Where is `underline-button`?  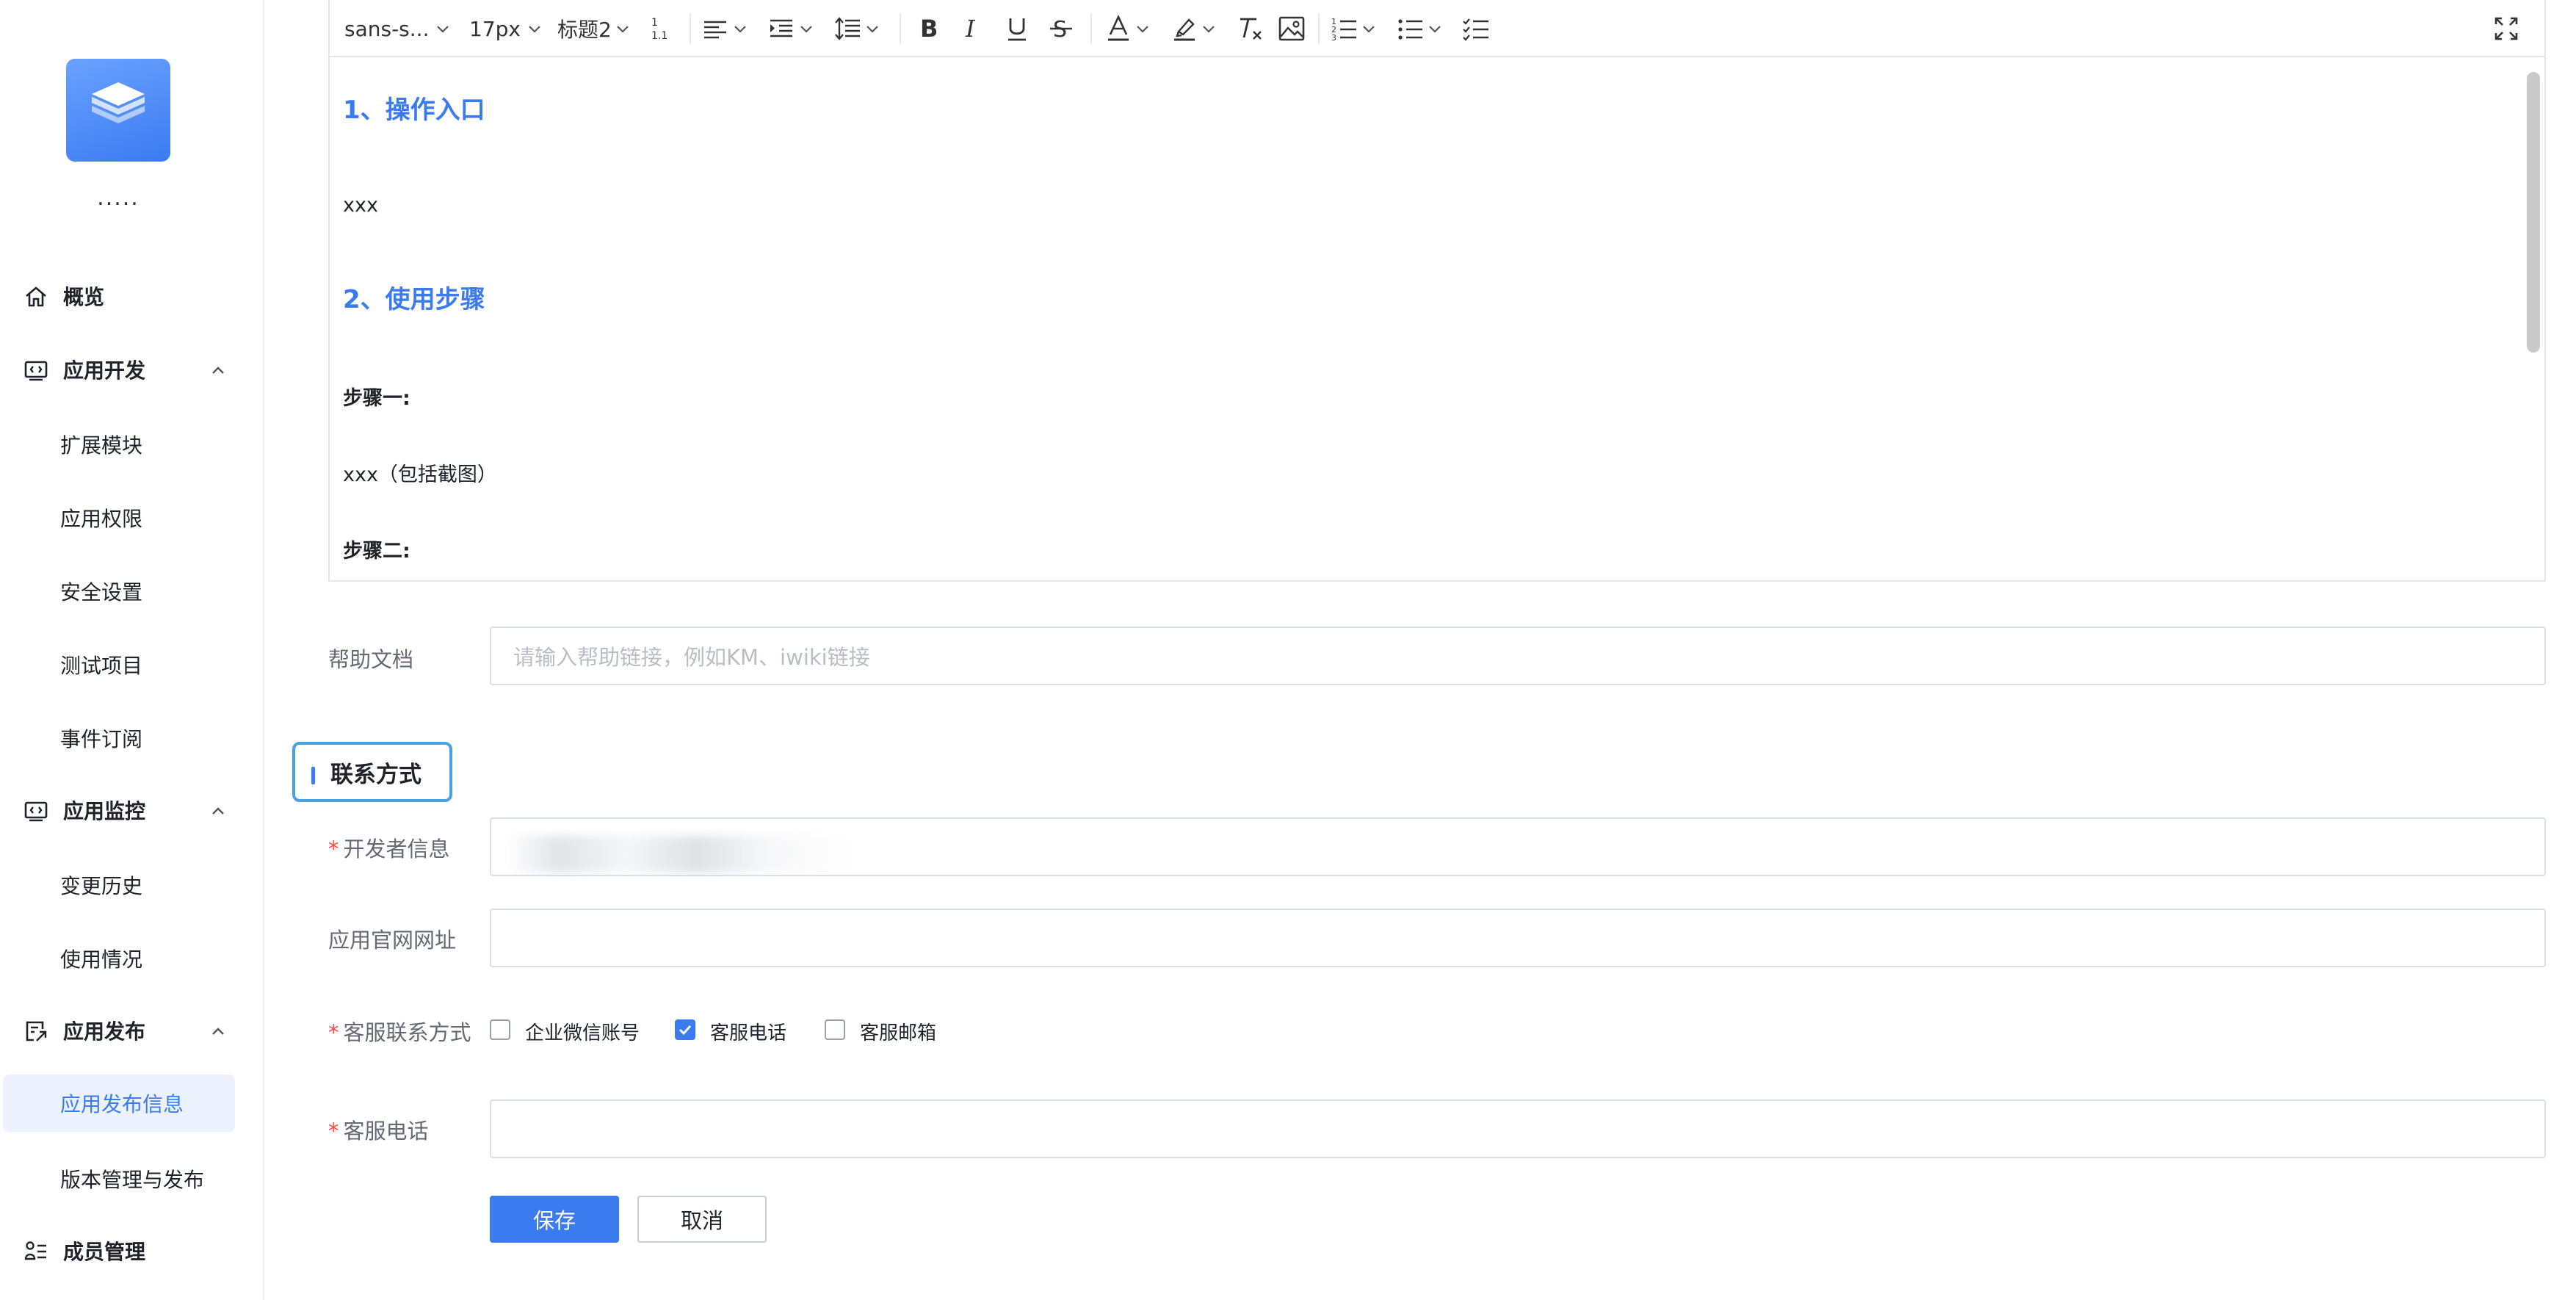 underline-button is located at coordinates (1017, 28).